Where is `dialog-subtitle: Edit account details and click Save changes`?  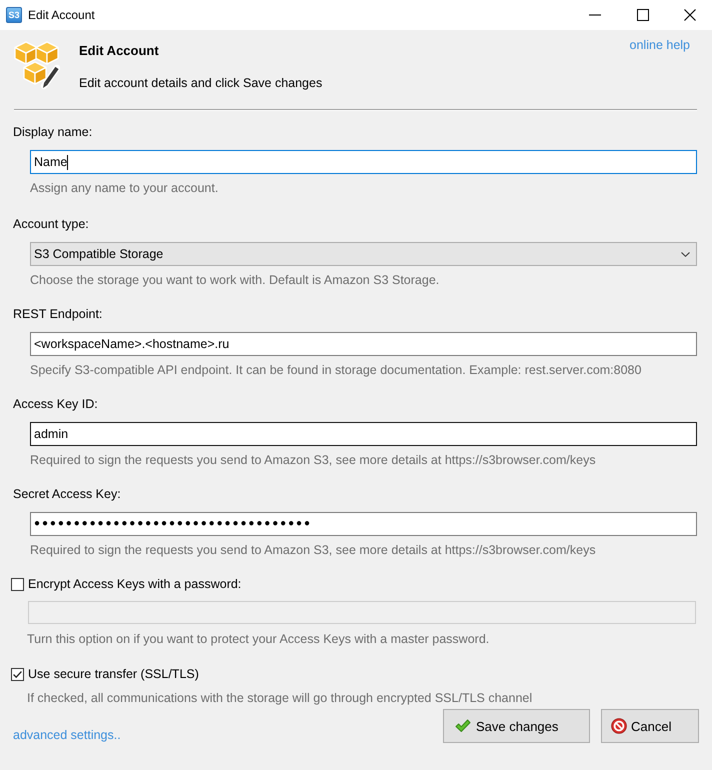 dialog-subtitle: Edit account details and click Save changes is located at coordinates (200, 83).